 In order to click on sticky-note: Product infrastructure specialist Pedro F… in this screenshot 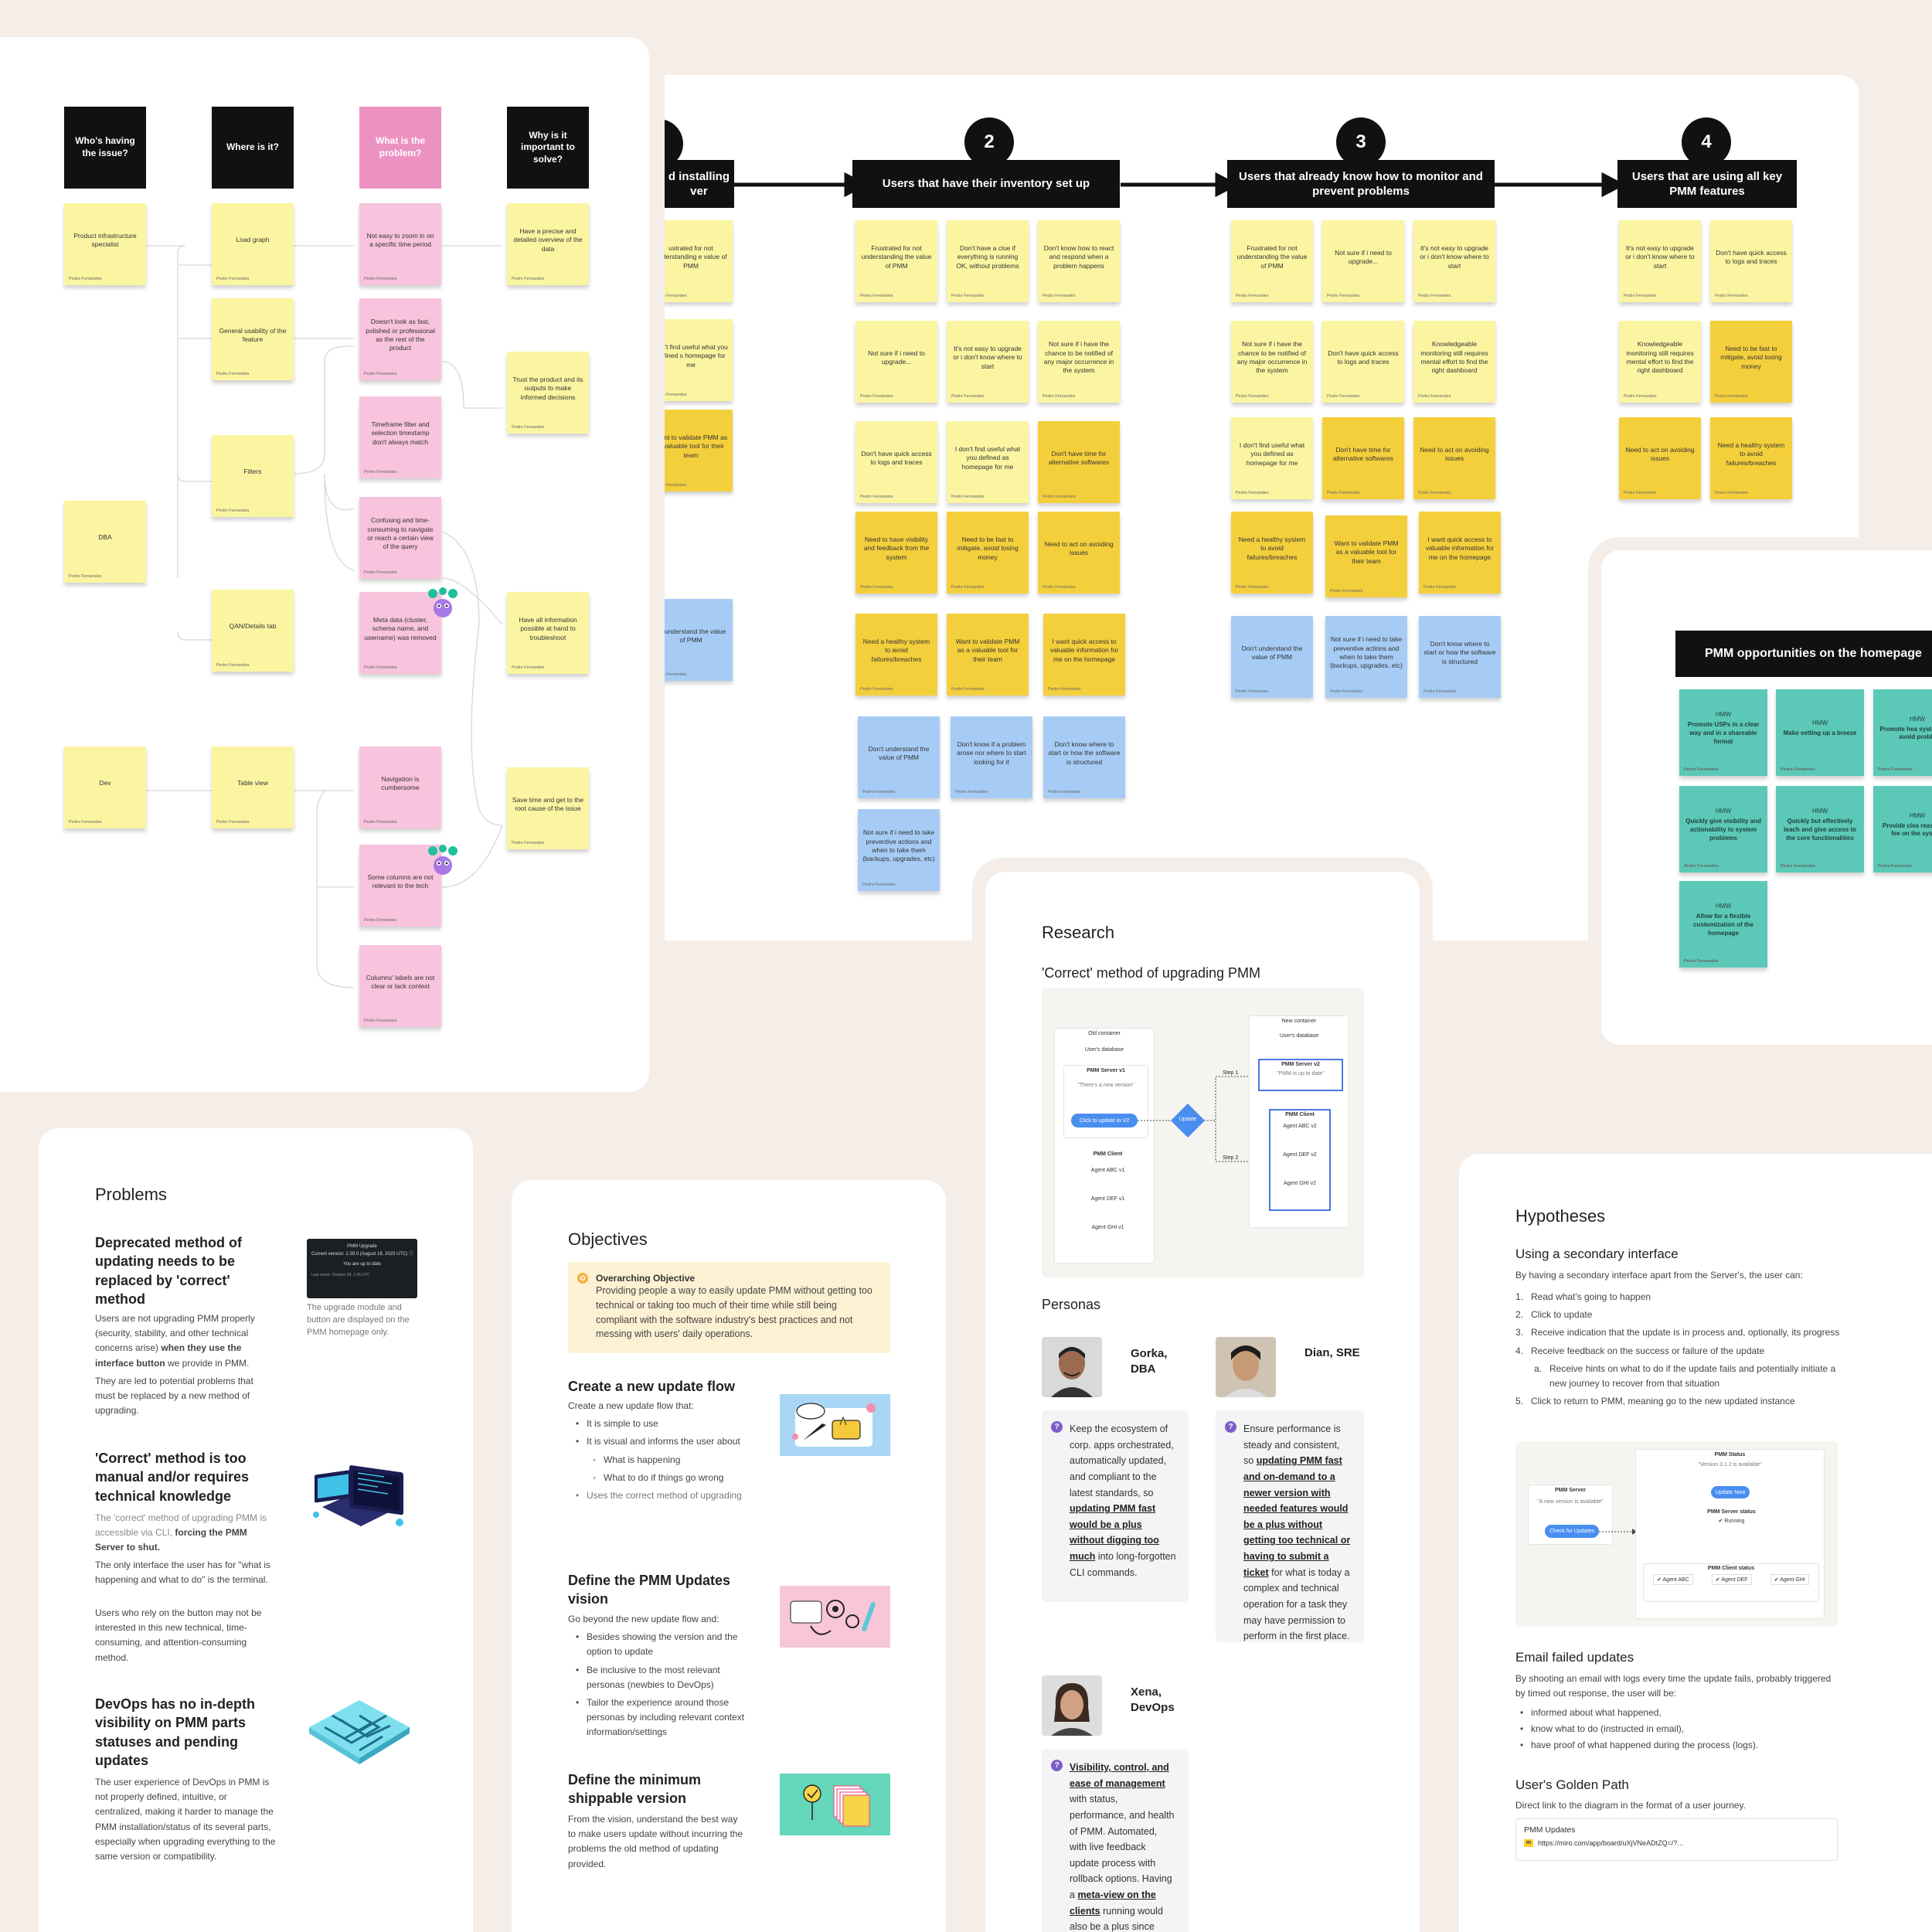, I will do `click(105, 244)`.